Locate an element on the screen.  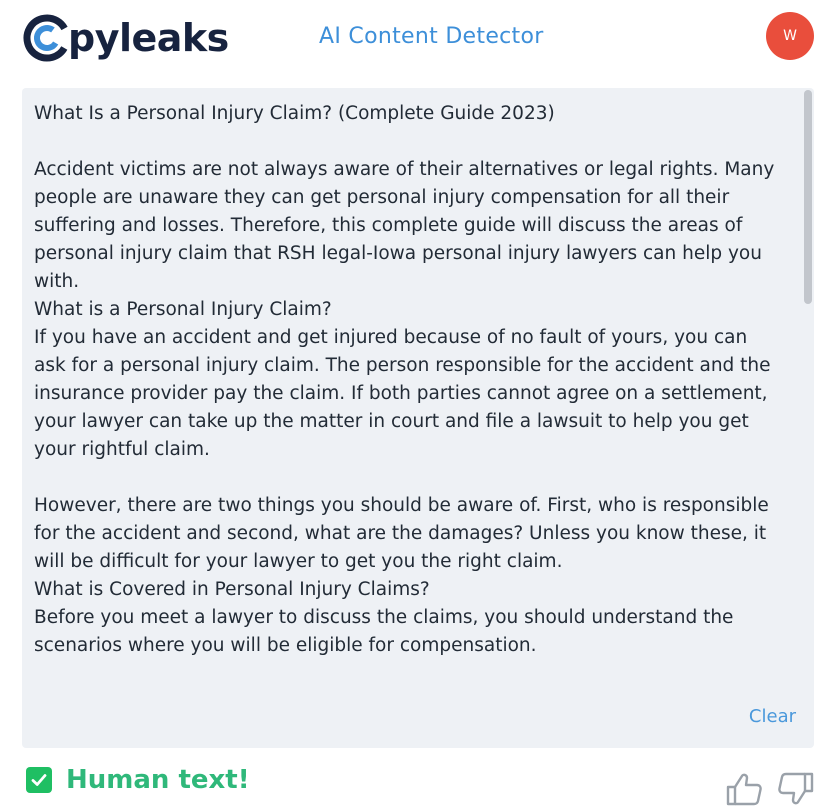
editor-scrollbar is located at coordinates (806, 387).